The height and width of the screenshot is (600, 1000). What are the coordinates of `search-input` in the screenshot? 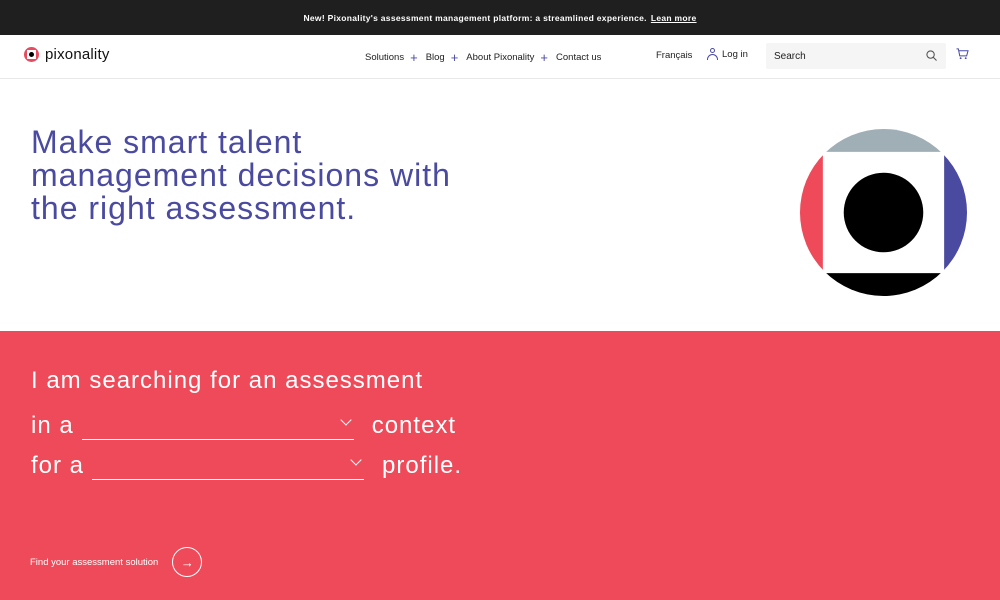 It's located at (841, 56).